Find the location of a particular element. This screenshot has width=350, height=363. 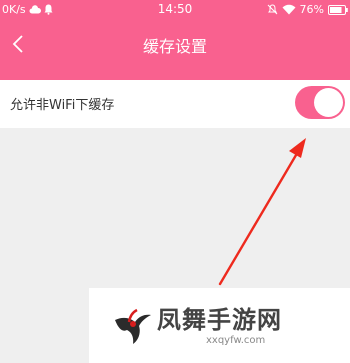

battery-icon is located at coordinates (338, 9).